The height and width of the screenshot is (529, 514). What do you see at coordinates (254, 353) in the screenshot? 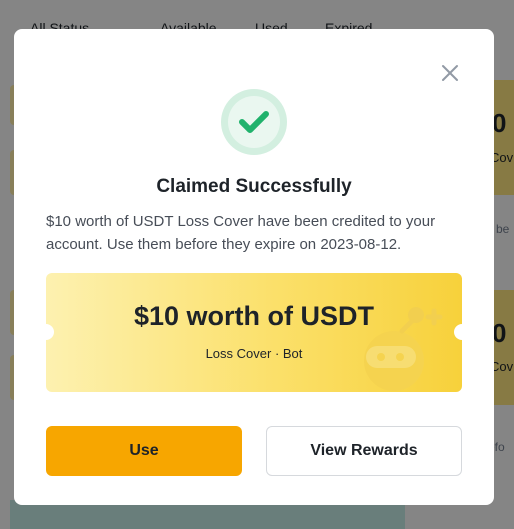
I see `voucher-subtitle: Loss Cover · Bot` at bounding box center [254, 353].